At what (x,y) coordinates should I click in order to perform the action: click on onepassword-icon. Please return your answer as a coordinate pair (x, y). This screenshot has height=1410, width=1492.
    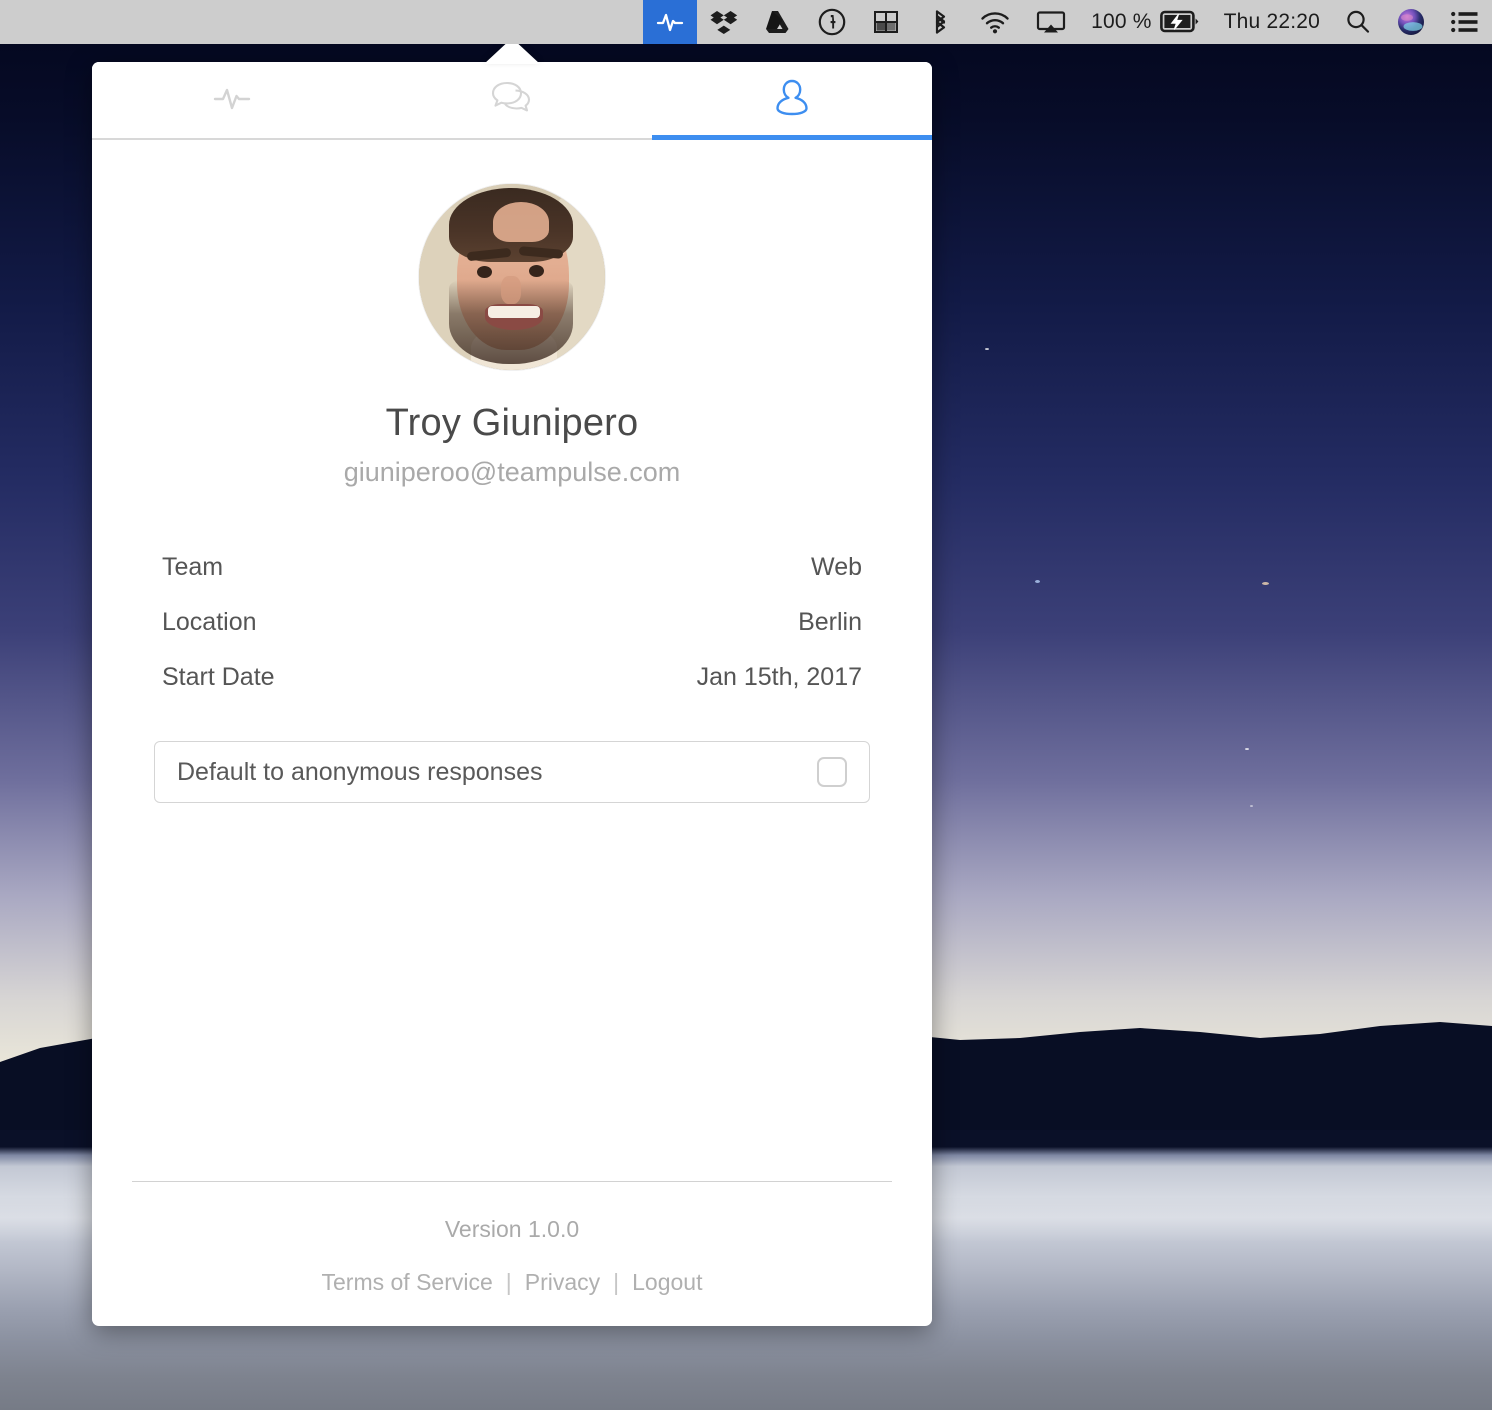
    Looking at the image, I should click on (832, 22).